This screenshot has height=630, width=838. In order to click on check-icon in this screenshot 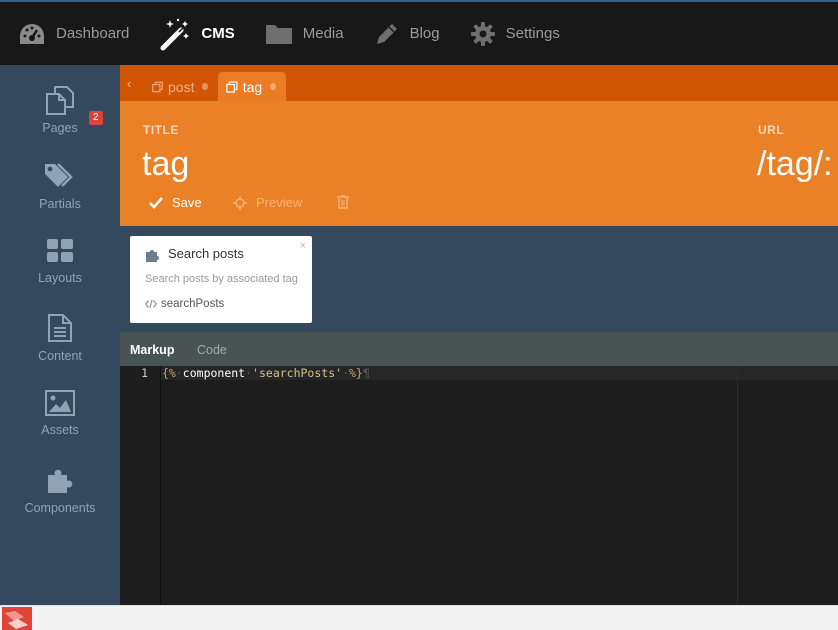, I will do `click(156, 202)`.